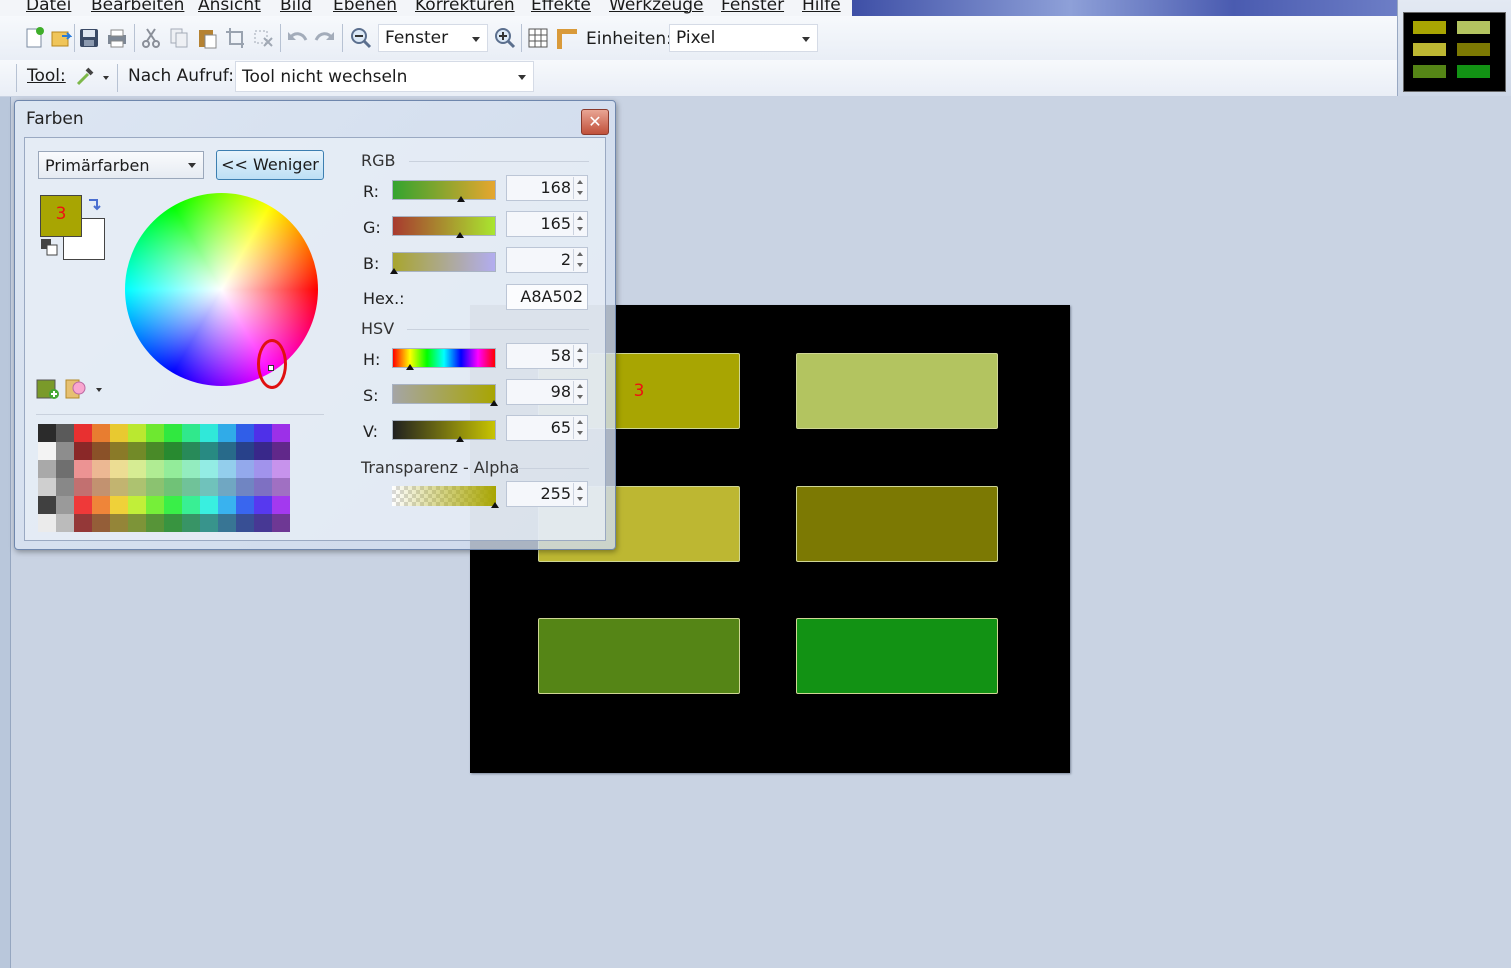 The height and width of the screenshot is (968, 1511). What do you see at coordinates (48, 7) in the screenshot?
I see `menu-datei: Datei` at bounding box center [48, 7].